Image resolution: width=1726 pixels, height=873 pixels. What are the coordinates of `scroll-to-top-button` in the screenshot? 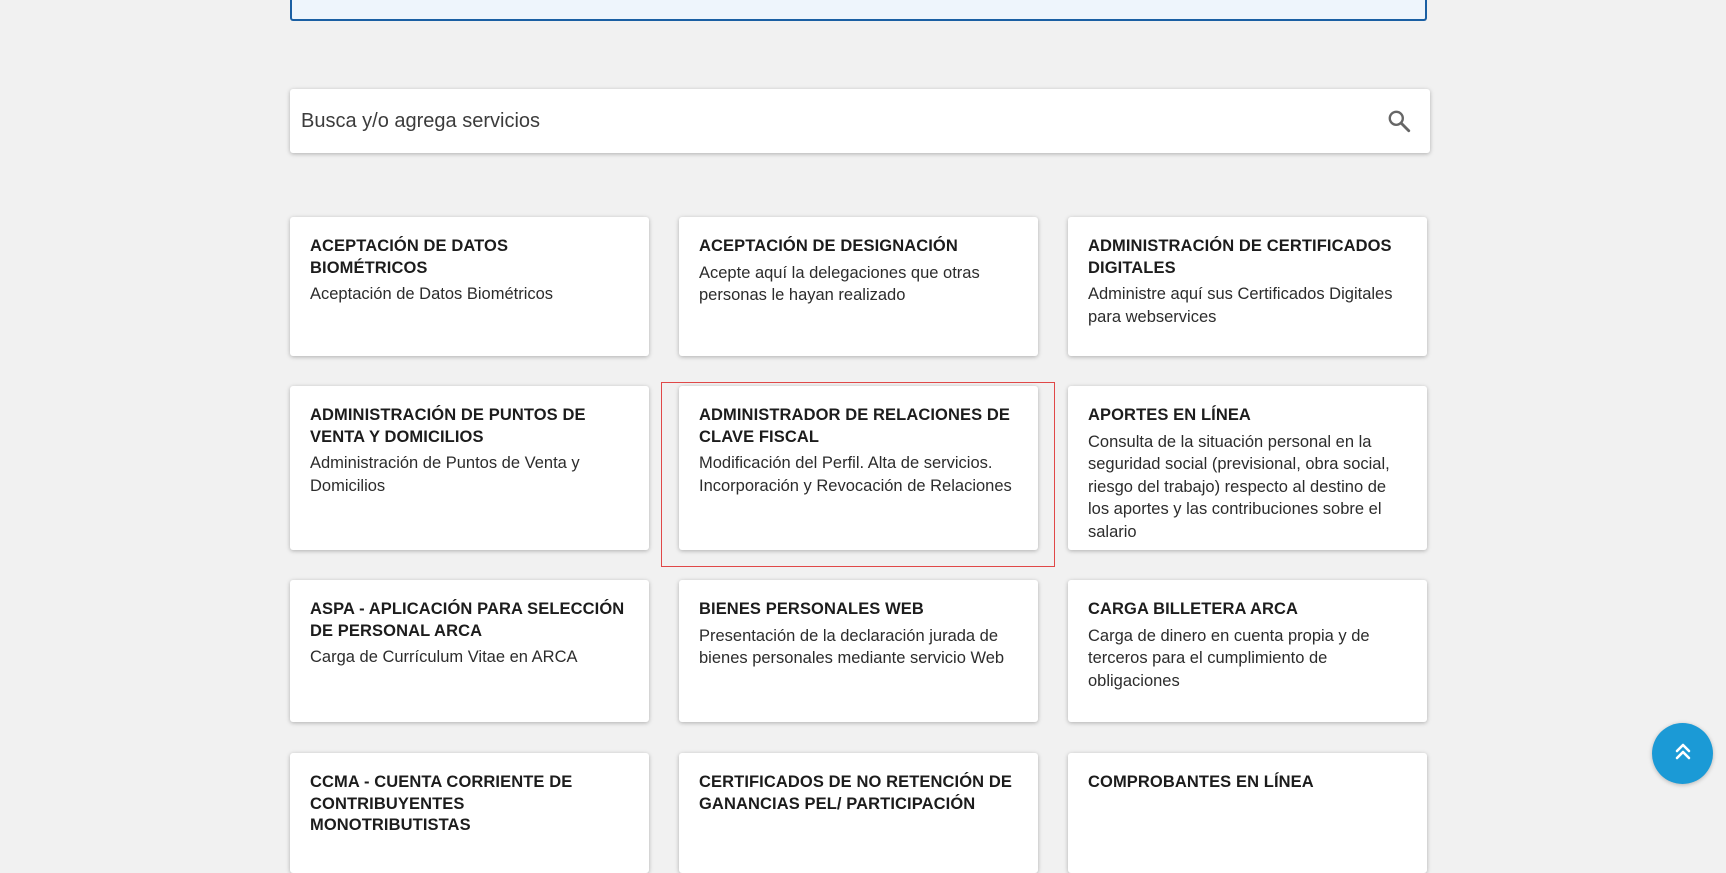 It's located at (1682, 753).